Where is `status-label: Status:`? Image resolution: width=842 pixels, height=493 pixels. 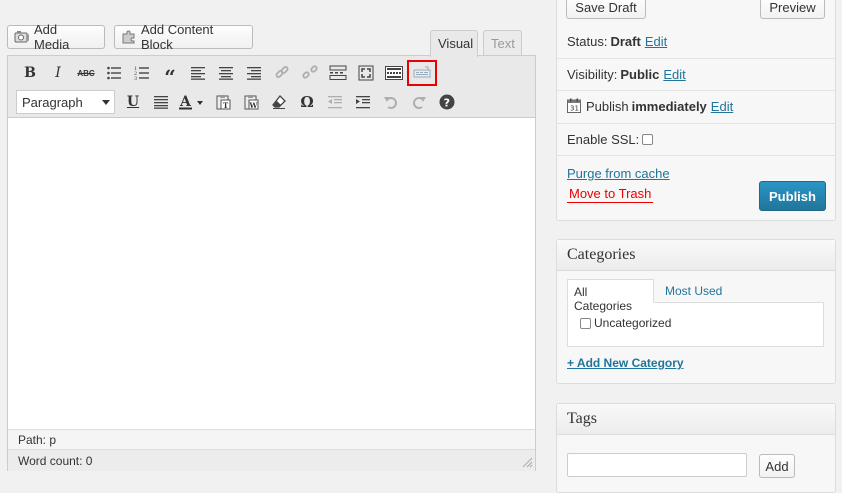 status-label: Status: is located at coordinates (587, 41).